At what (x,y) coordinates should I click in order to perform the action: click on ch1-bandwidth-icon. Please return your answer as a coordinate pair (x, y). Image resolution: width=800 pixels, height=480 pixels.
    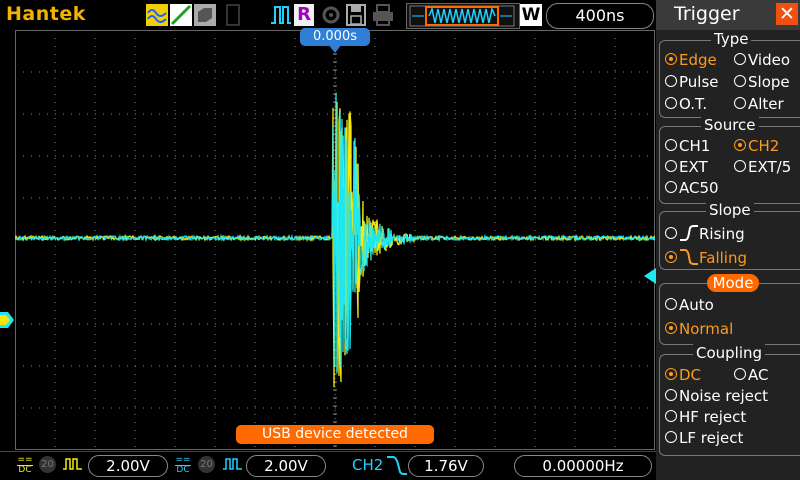
    Looking at the image, I should click on (73, 464).